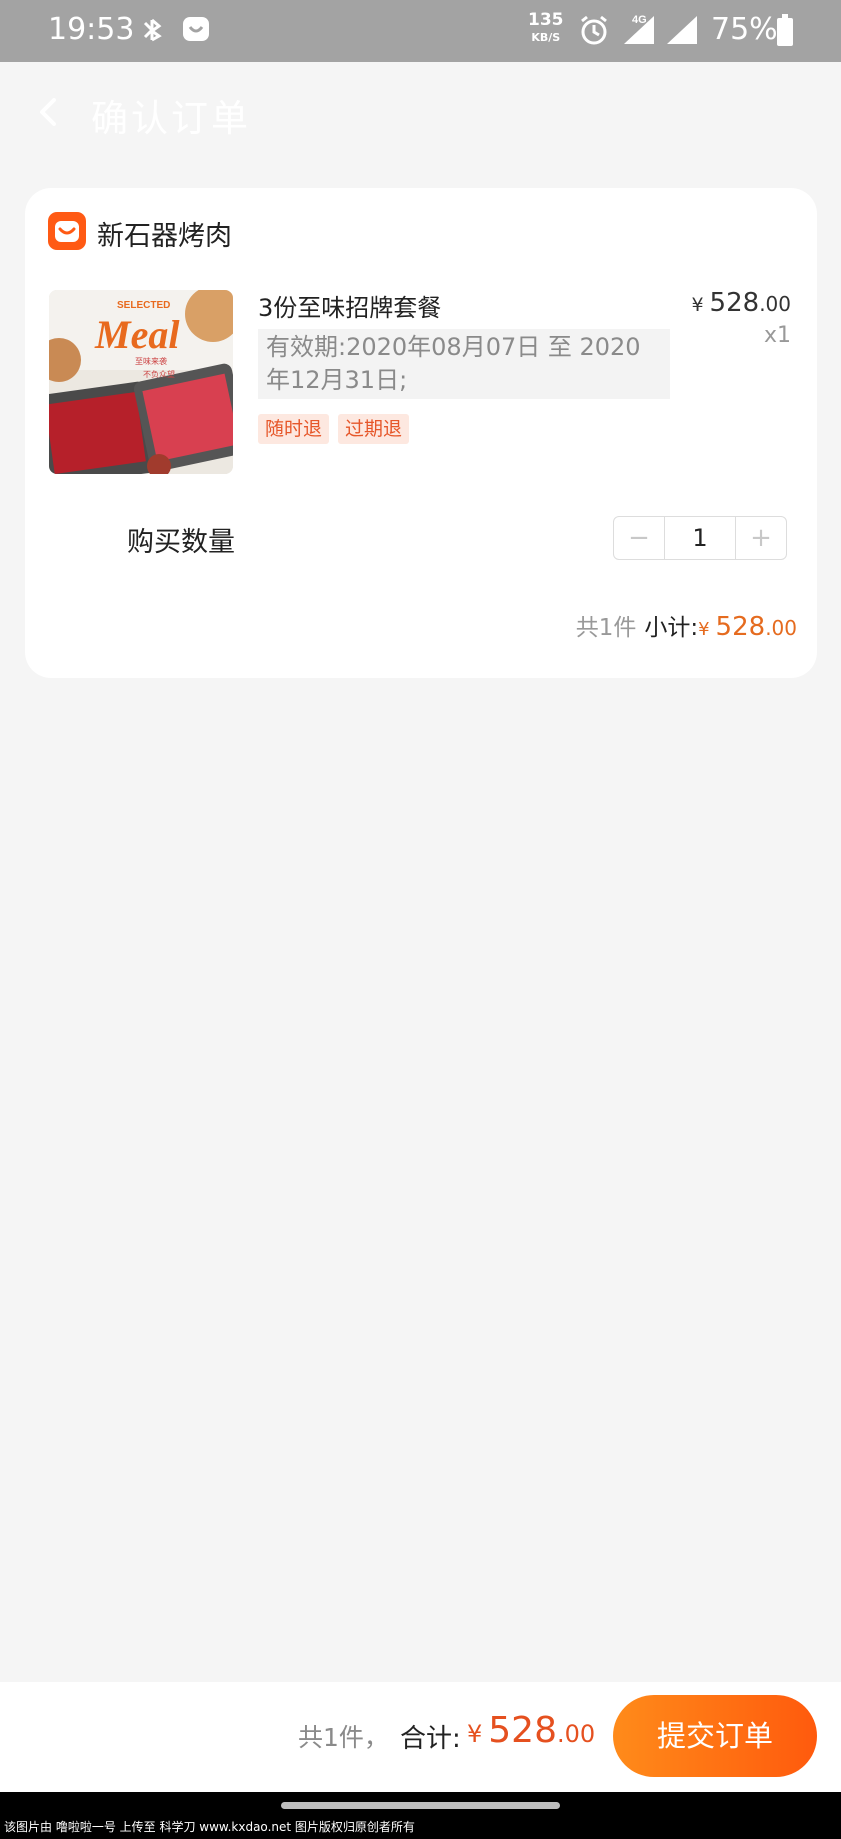 The width and height of the screenshot is (841, 1839). What do you see at coordinates (594, 32) in the screenshot?
I see `alarm-icon` at bounding box center [594, 32].